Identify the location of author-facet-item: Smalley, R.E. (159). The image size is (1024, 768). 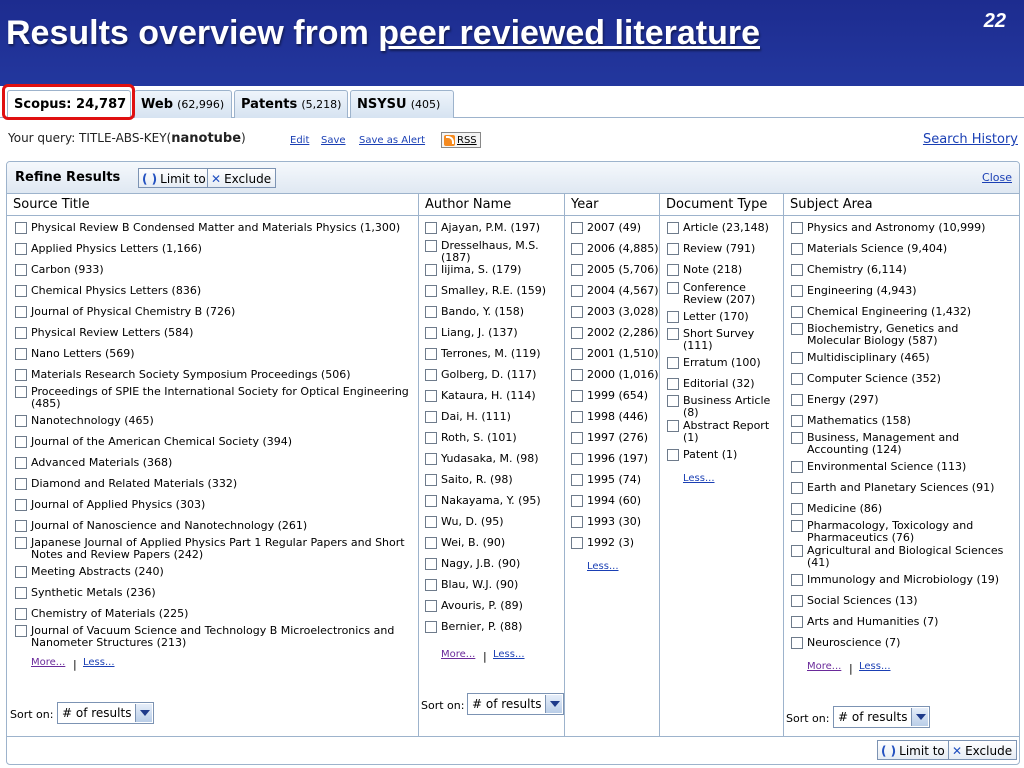
(493, 291).